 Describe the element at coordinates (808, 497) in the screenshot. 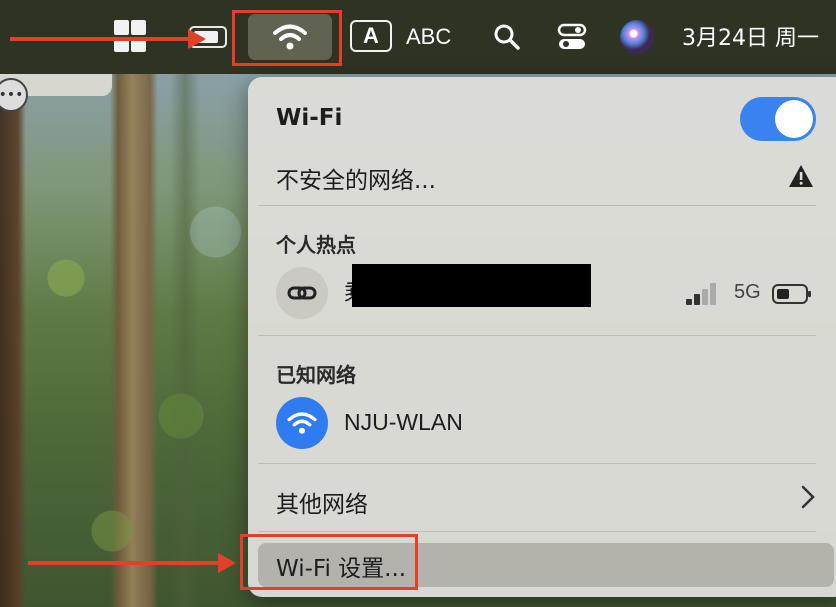

I see `chevron-right-icon` at that location.